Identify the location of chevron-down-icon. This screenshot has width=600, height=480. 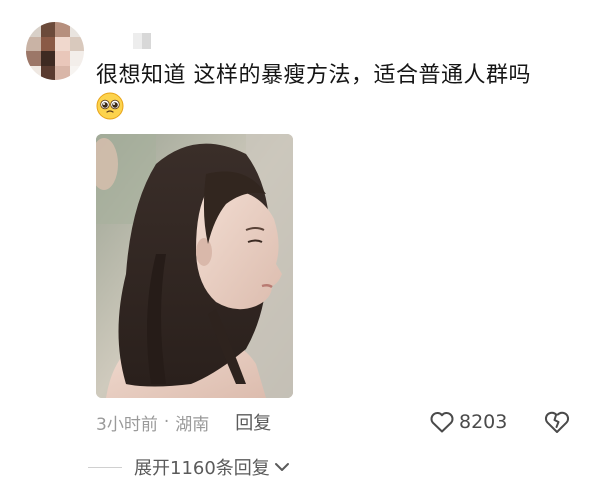
(281, 467).